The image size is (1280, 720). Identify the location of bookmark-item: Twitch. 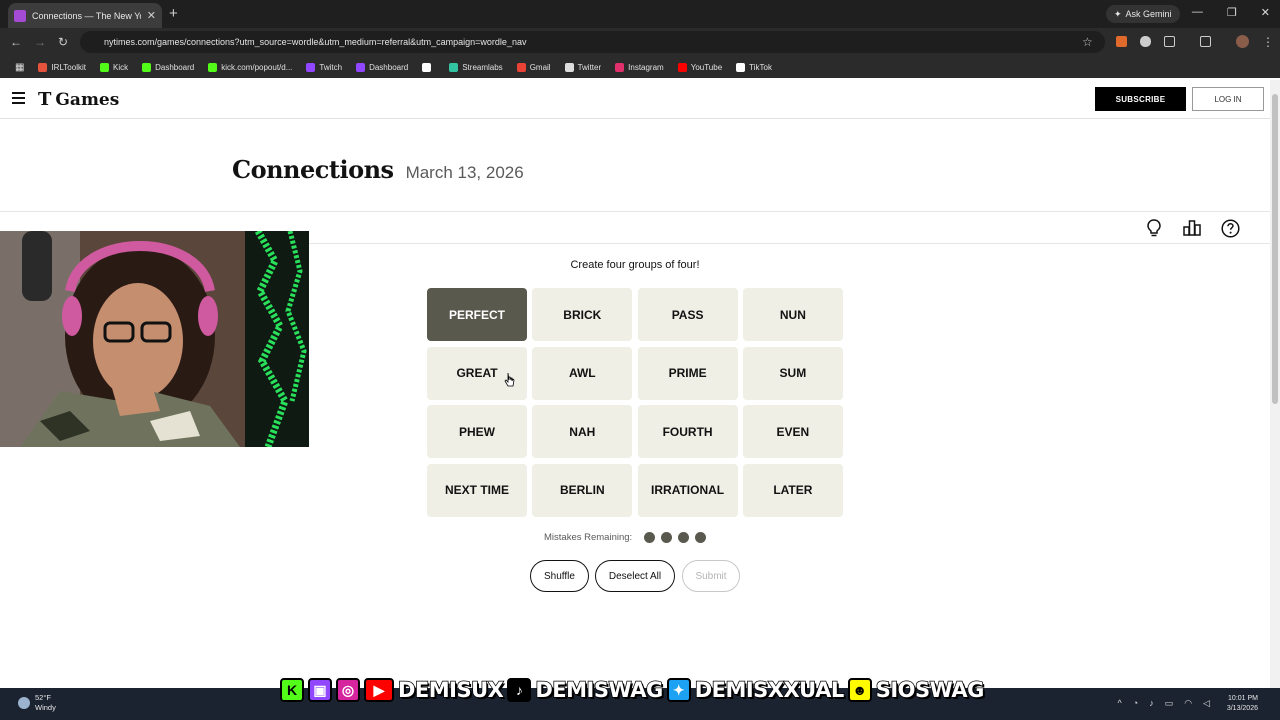
(324, 67).